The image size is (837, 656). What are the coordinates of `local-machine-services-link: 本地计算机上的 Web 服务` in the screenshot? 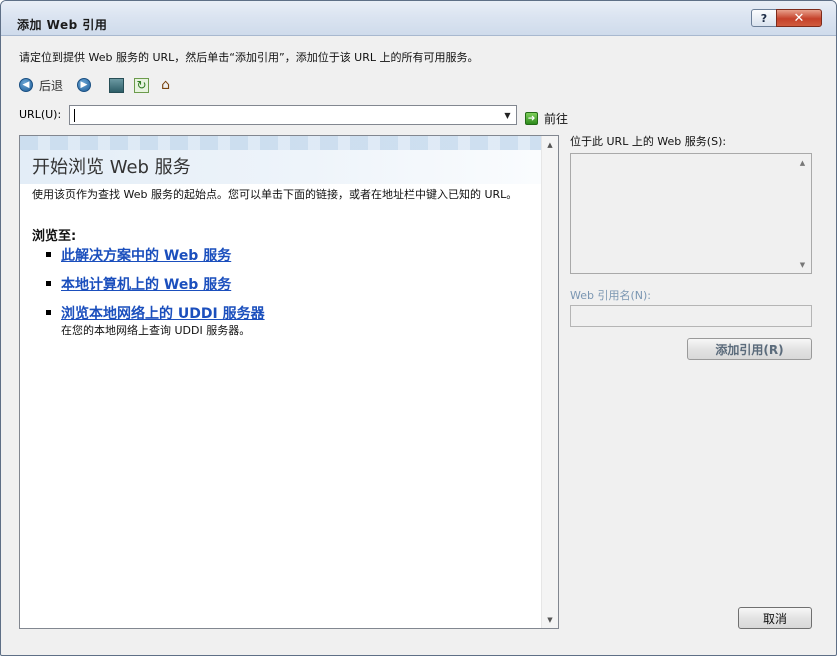 It's located at (146, 284).